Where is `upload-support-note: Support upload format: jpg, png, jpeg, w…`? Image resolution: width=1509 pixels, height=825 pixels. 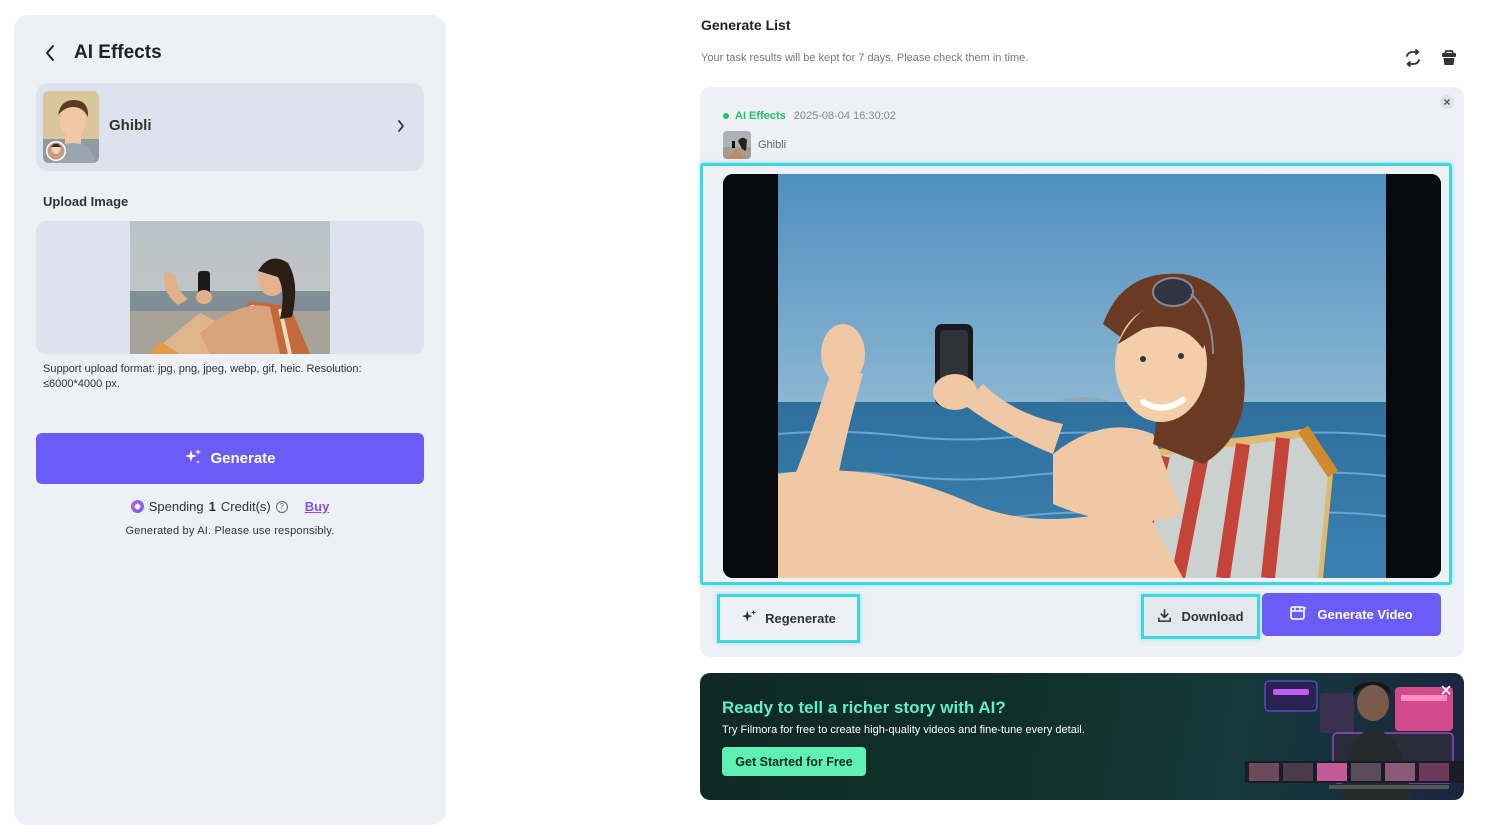 upload-support-note: Support upload format: jpg, png, jpeg, w… is located at coordinates (202, 376).